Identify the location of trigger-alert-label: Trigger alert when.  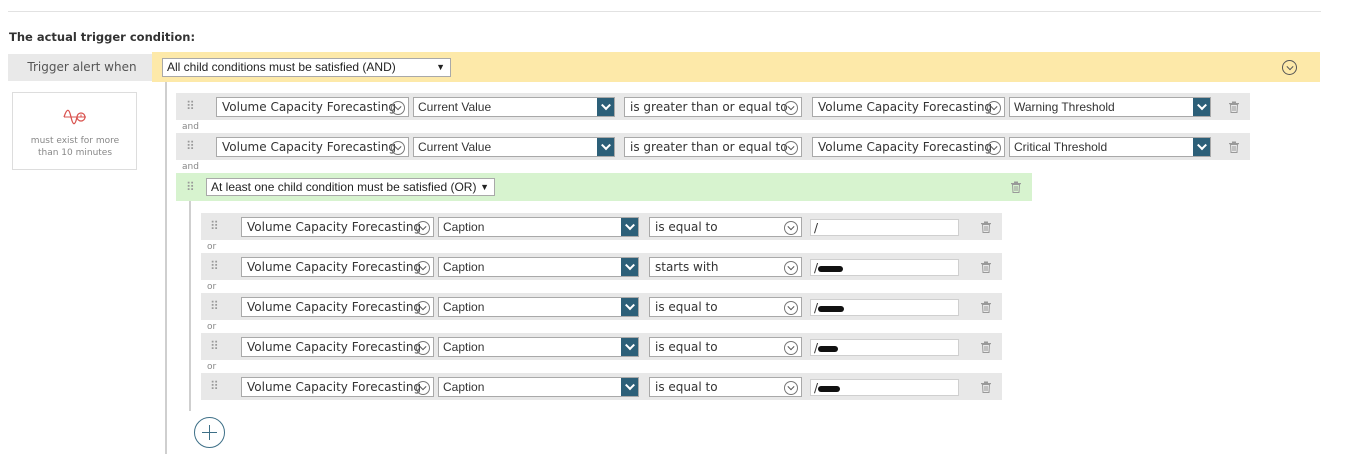
(82, 67).